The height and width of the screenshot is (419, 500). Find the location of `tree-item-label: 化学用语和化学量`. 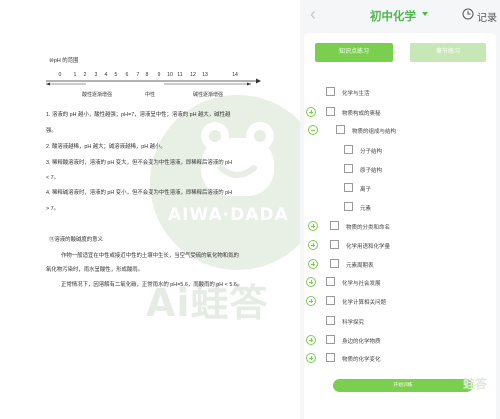

tree-item-label: 化学用语和化学量 is located at coordinates (368, 246).